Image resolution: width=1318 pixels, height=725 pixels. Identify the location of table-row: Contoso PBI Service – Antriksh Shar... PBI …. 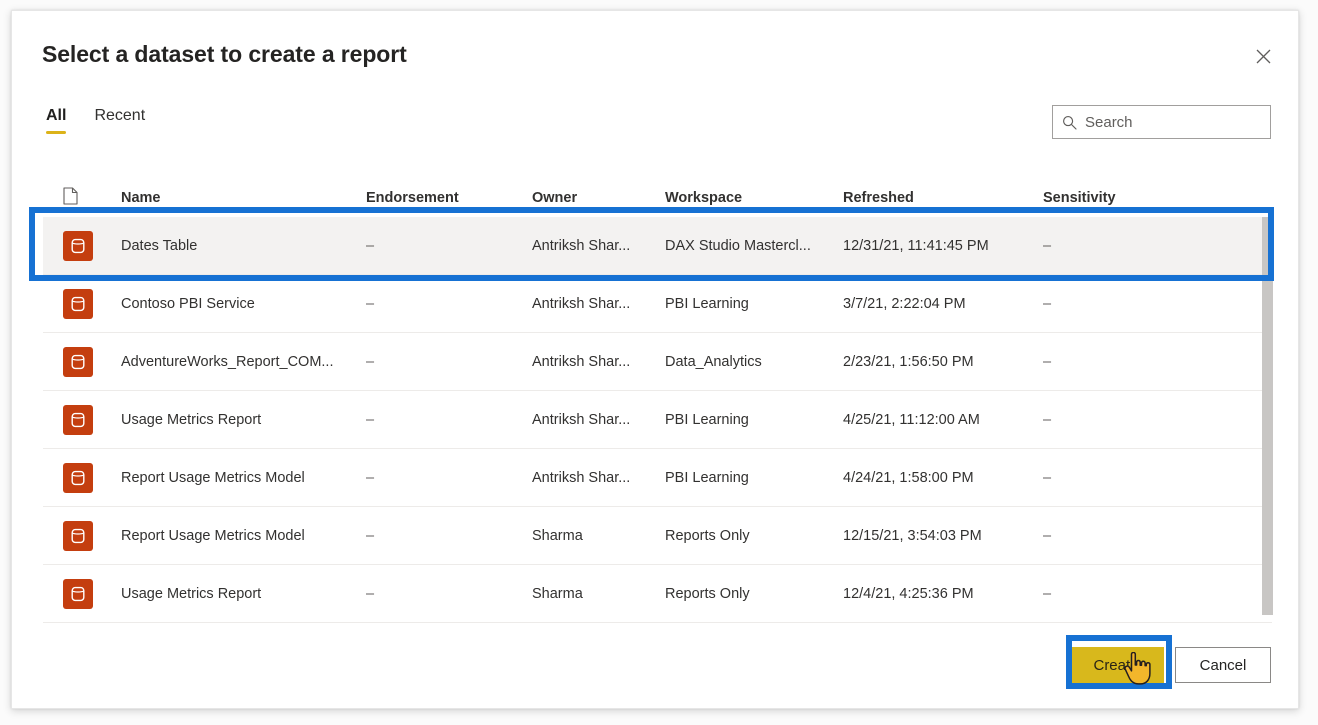
(657, 304).